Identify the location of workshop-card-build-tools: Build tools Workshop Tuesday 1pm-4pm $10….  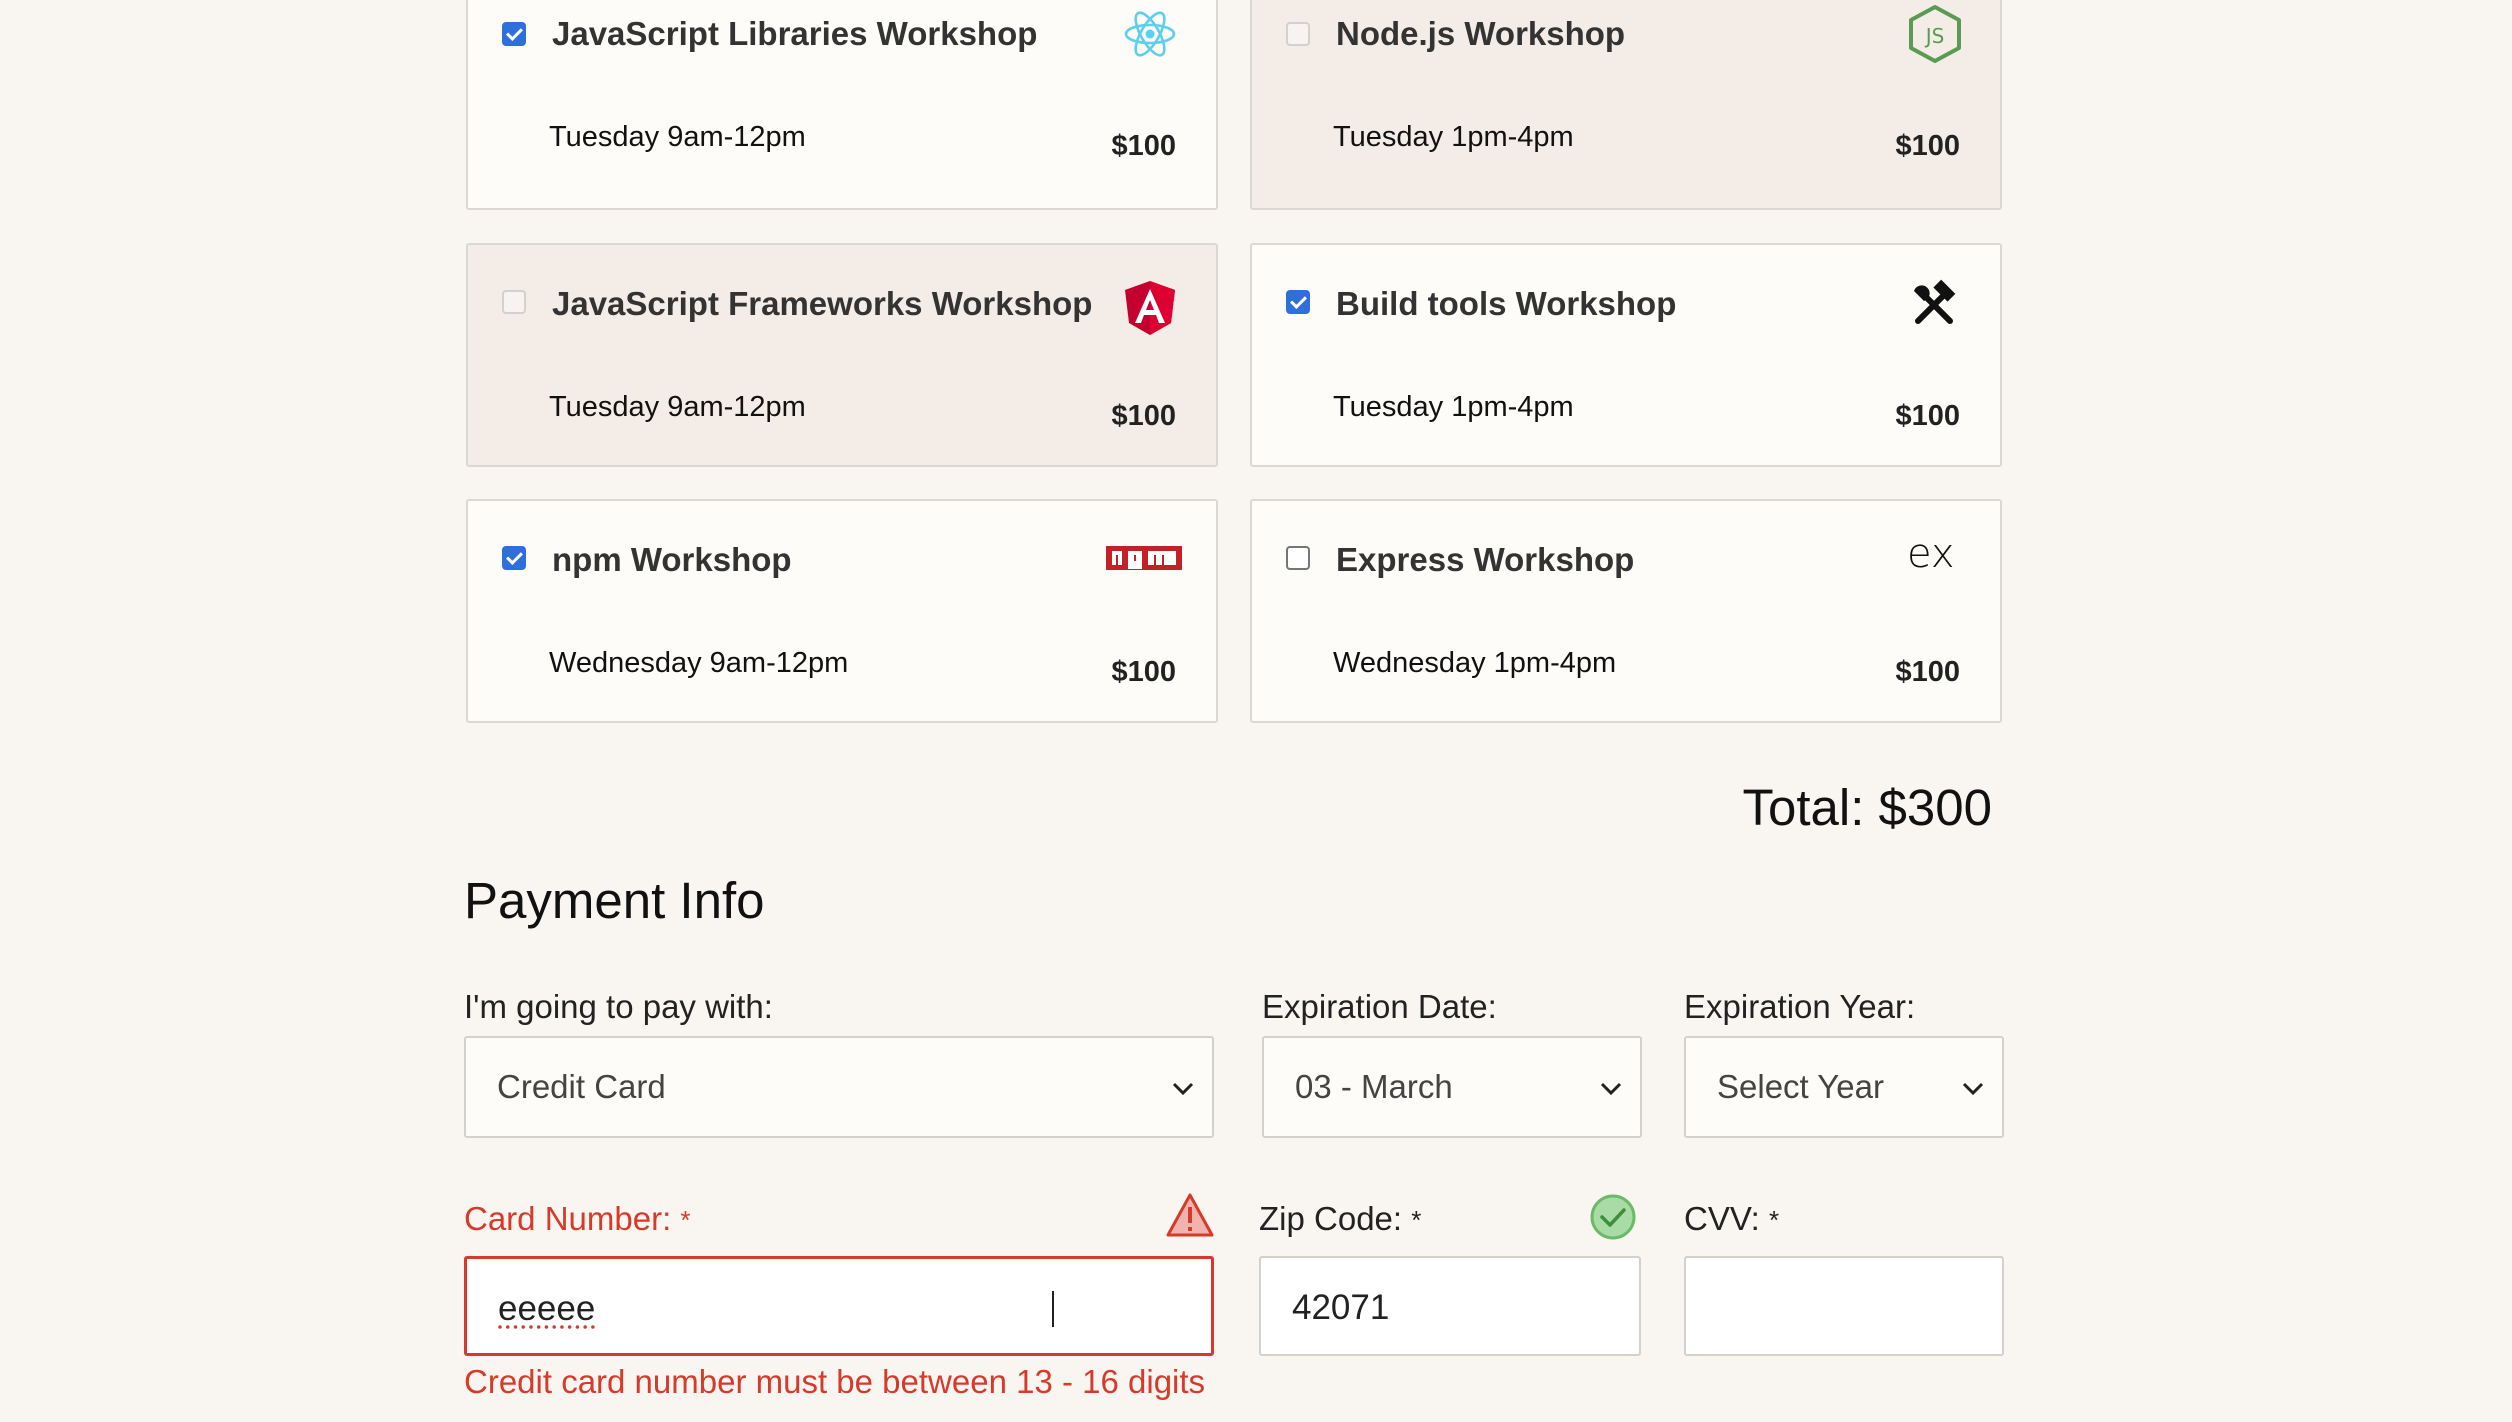
(1626, 355).